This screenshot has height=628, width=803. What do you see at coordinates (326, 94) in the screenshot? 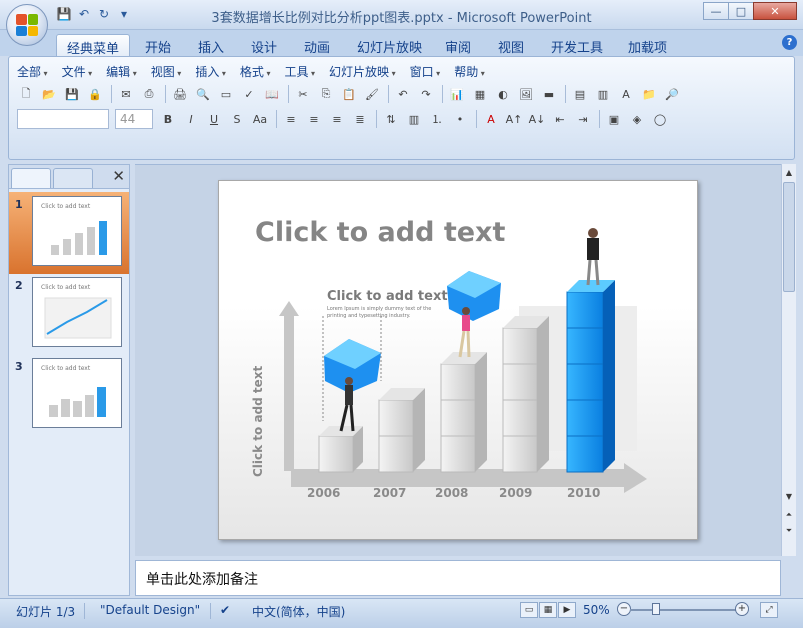
I see `copy-icon: ⎘` at bounding box center [326, 94].